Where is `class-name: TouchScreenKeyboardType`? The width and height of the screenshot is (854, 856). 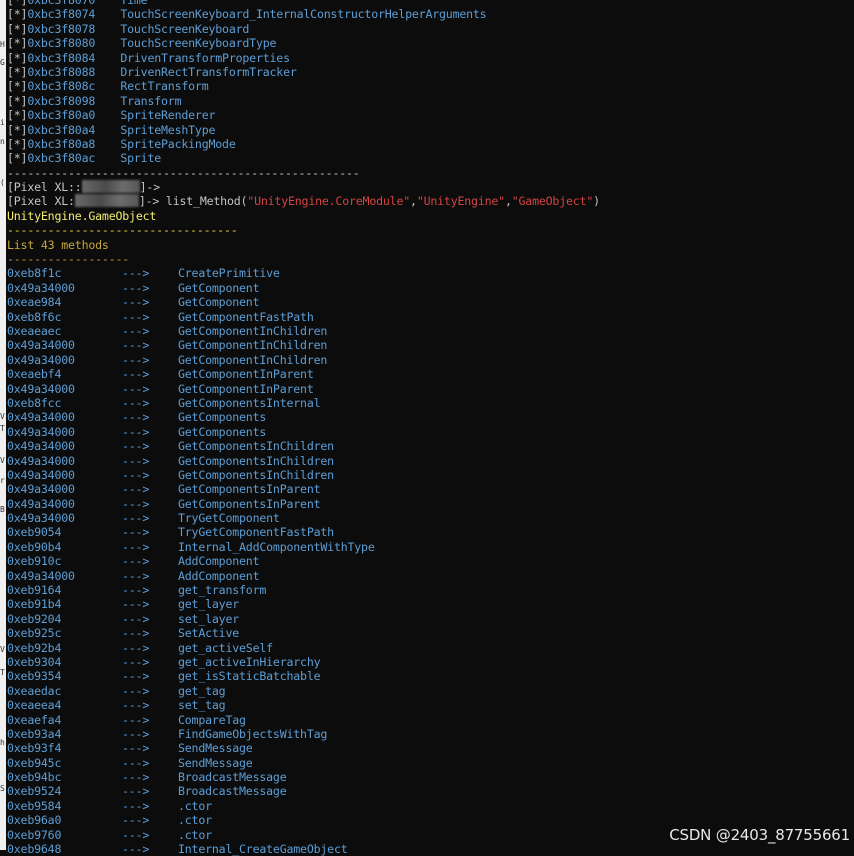
class-name: TouchScreenKeyboardType is located at coordinates (198, 43).